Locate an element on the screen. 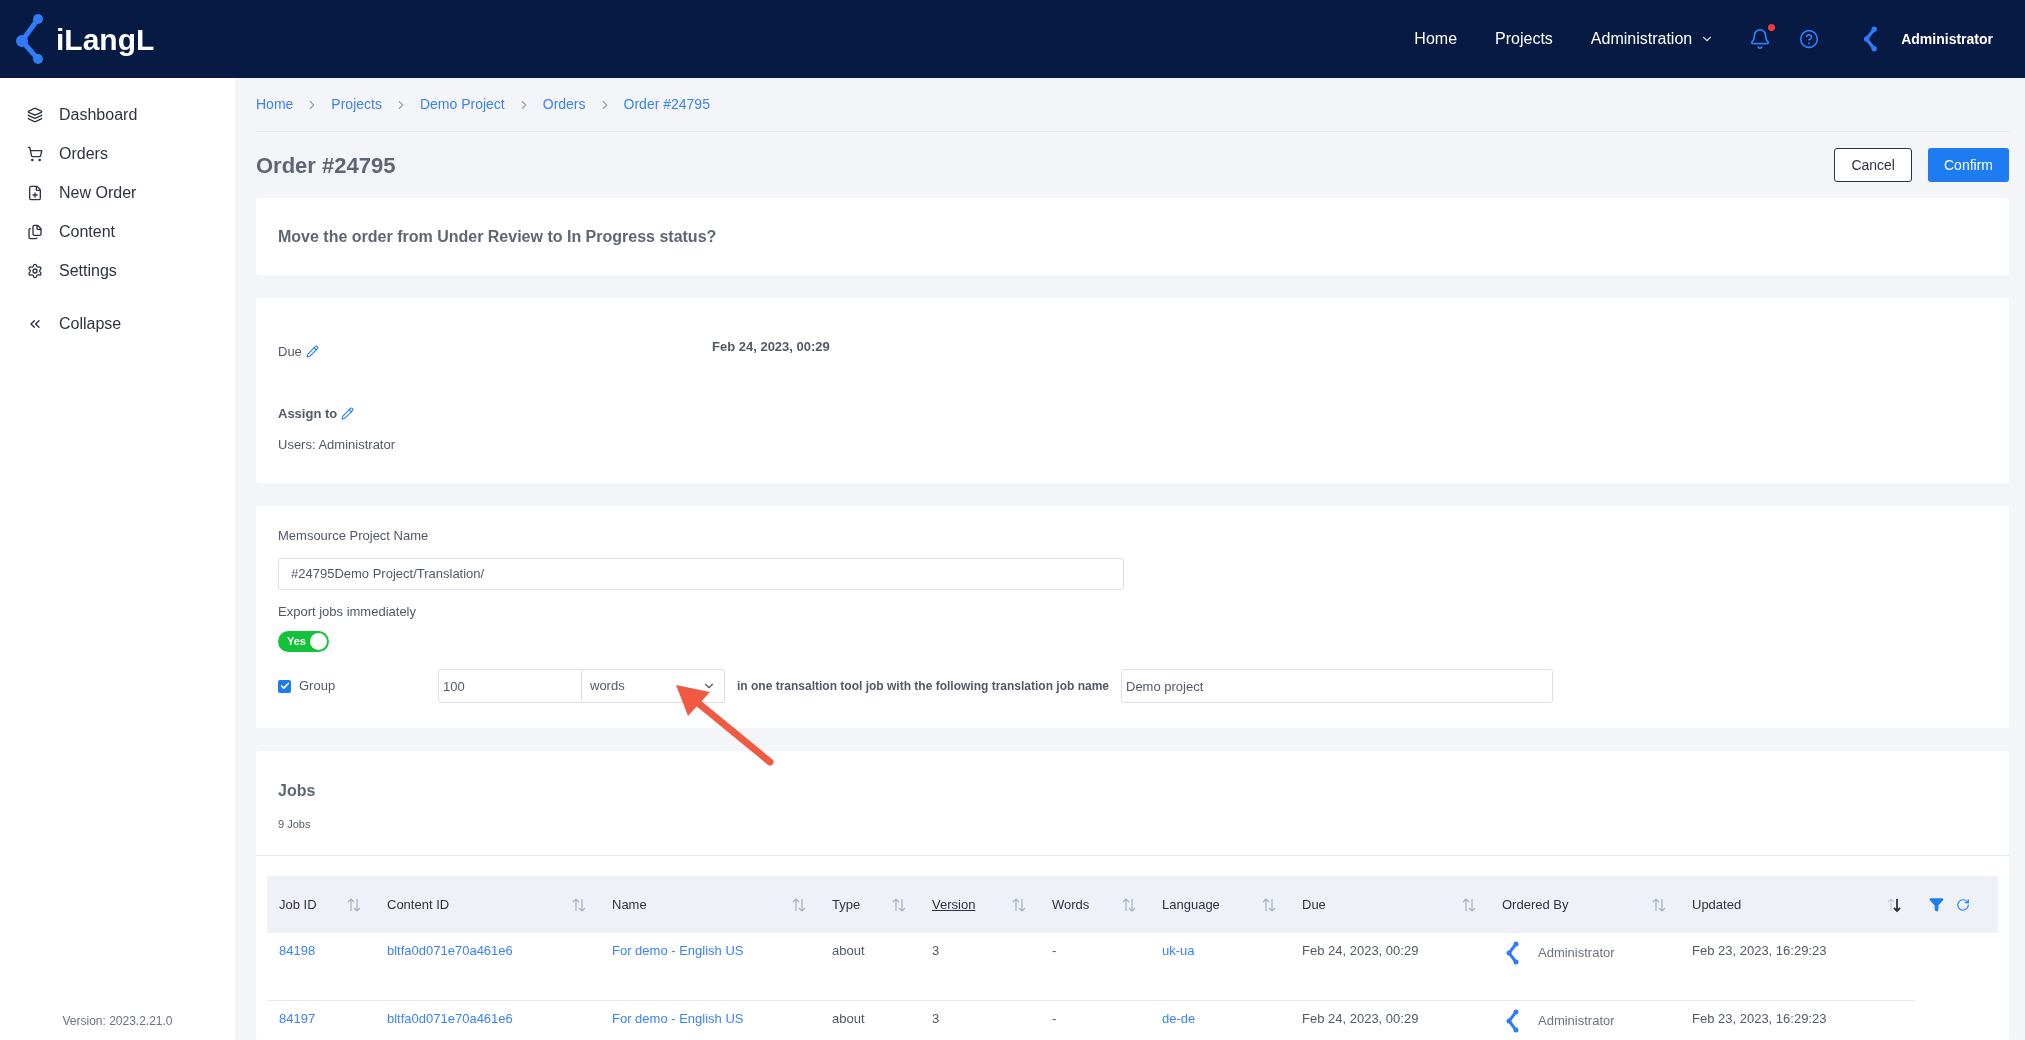 The image size is (2025, 1040). column-header: Content ID is located at coordinates (418, 904).